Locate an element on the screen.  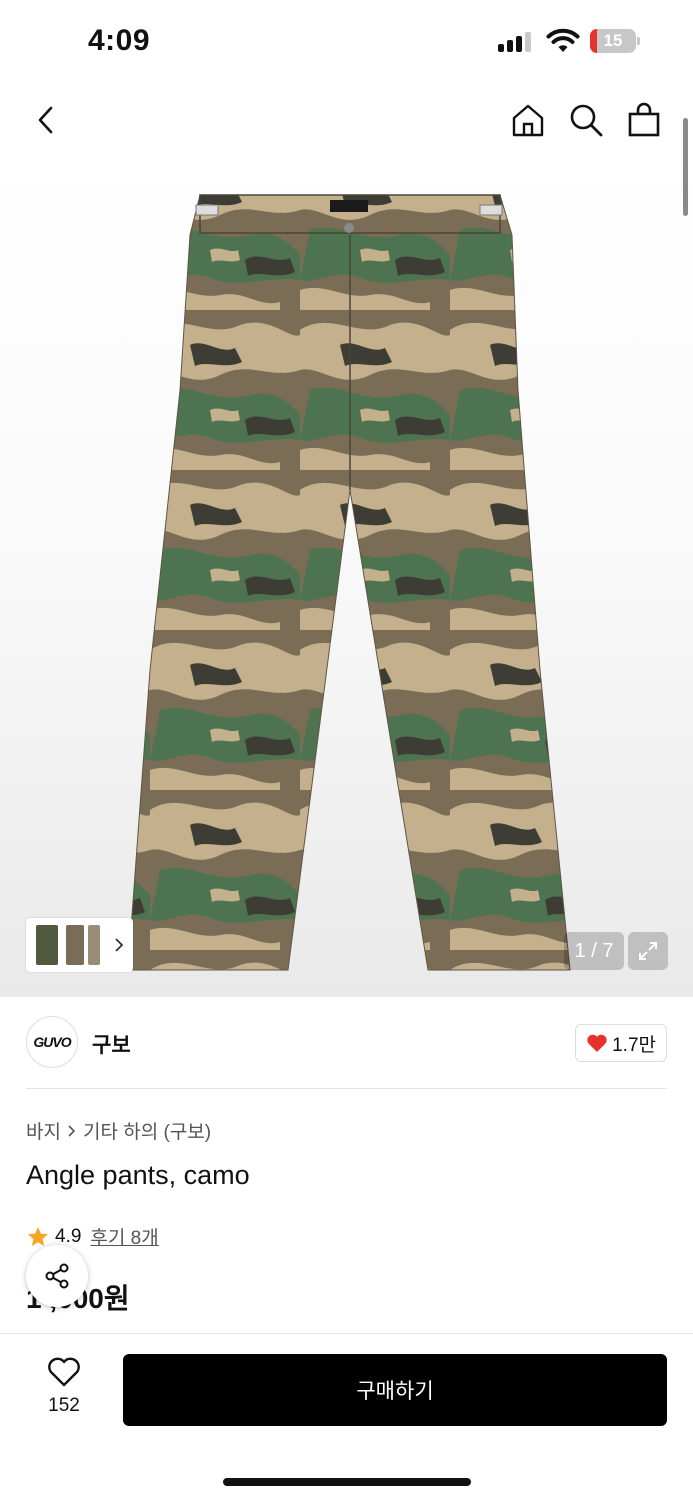
back-button is located at coordinates (46, 120).